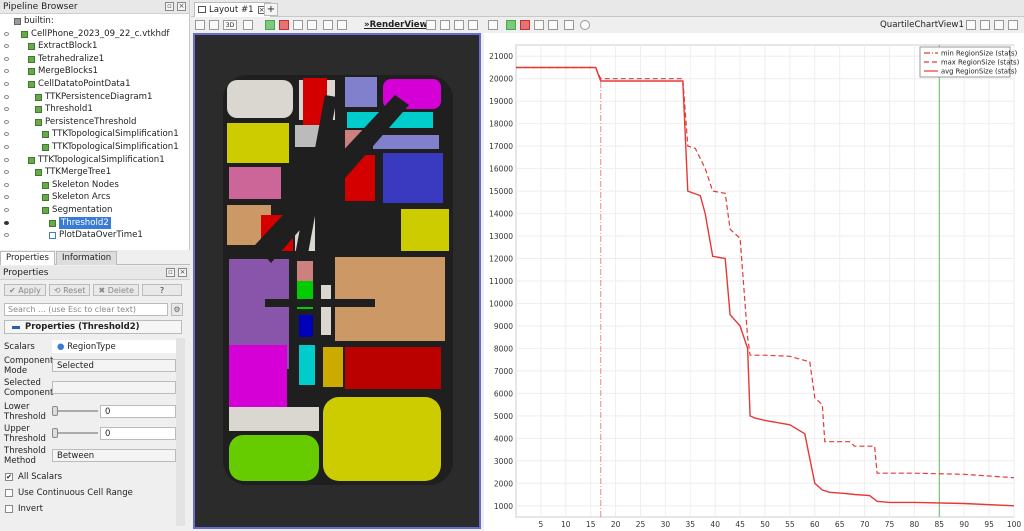  I want to click on reset-button: ⟲ Reset, so click(69, 290).